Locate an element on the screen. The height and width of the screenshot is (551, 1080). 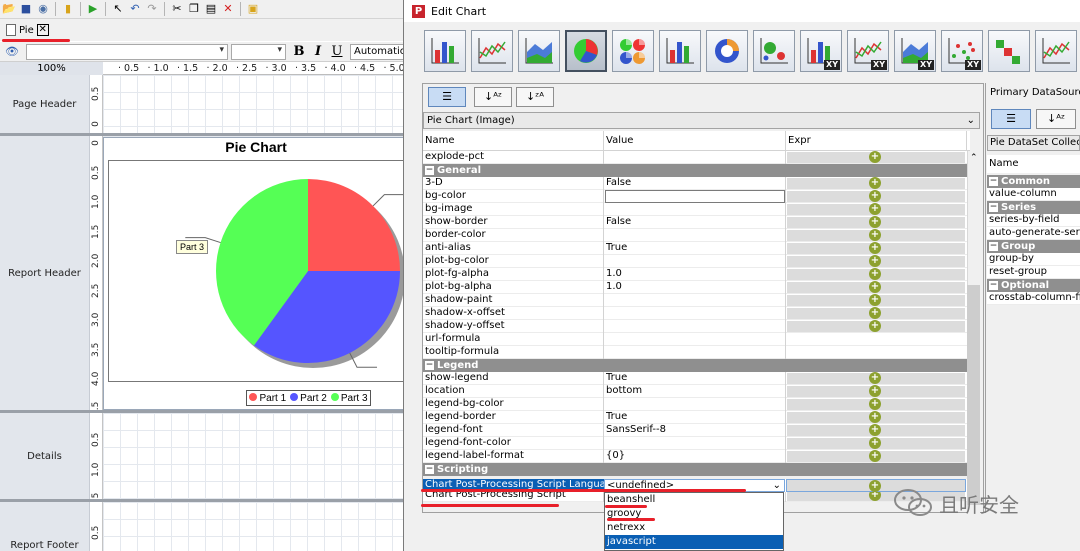
chart-type-multi-pie-chart-button is located at coordinates (633, 51).